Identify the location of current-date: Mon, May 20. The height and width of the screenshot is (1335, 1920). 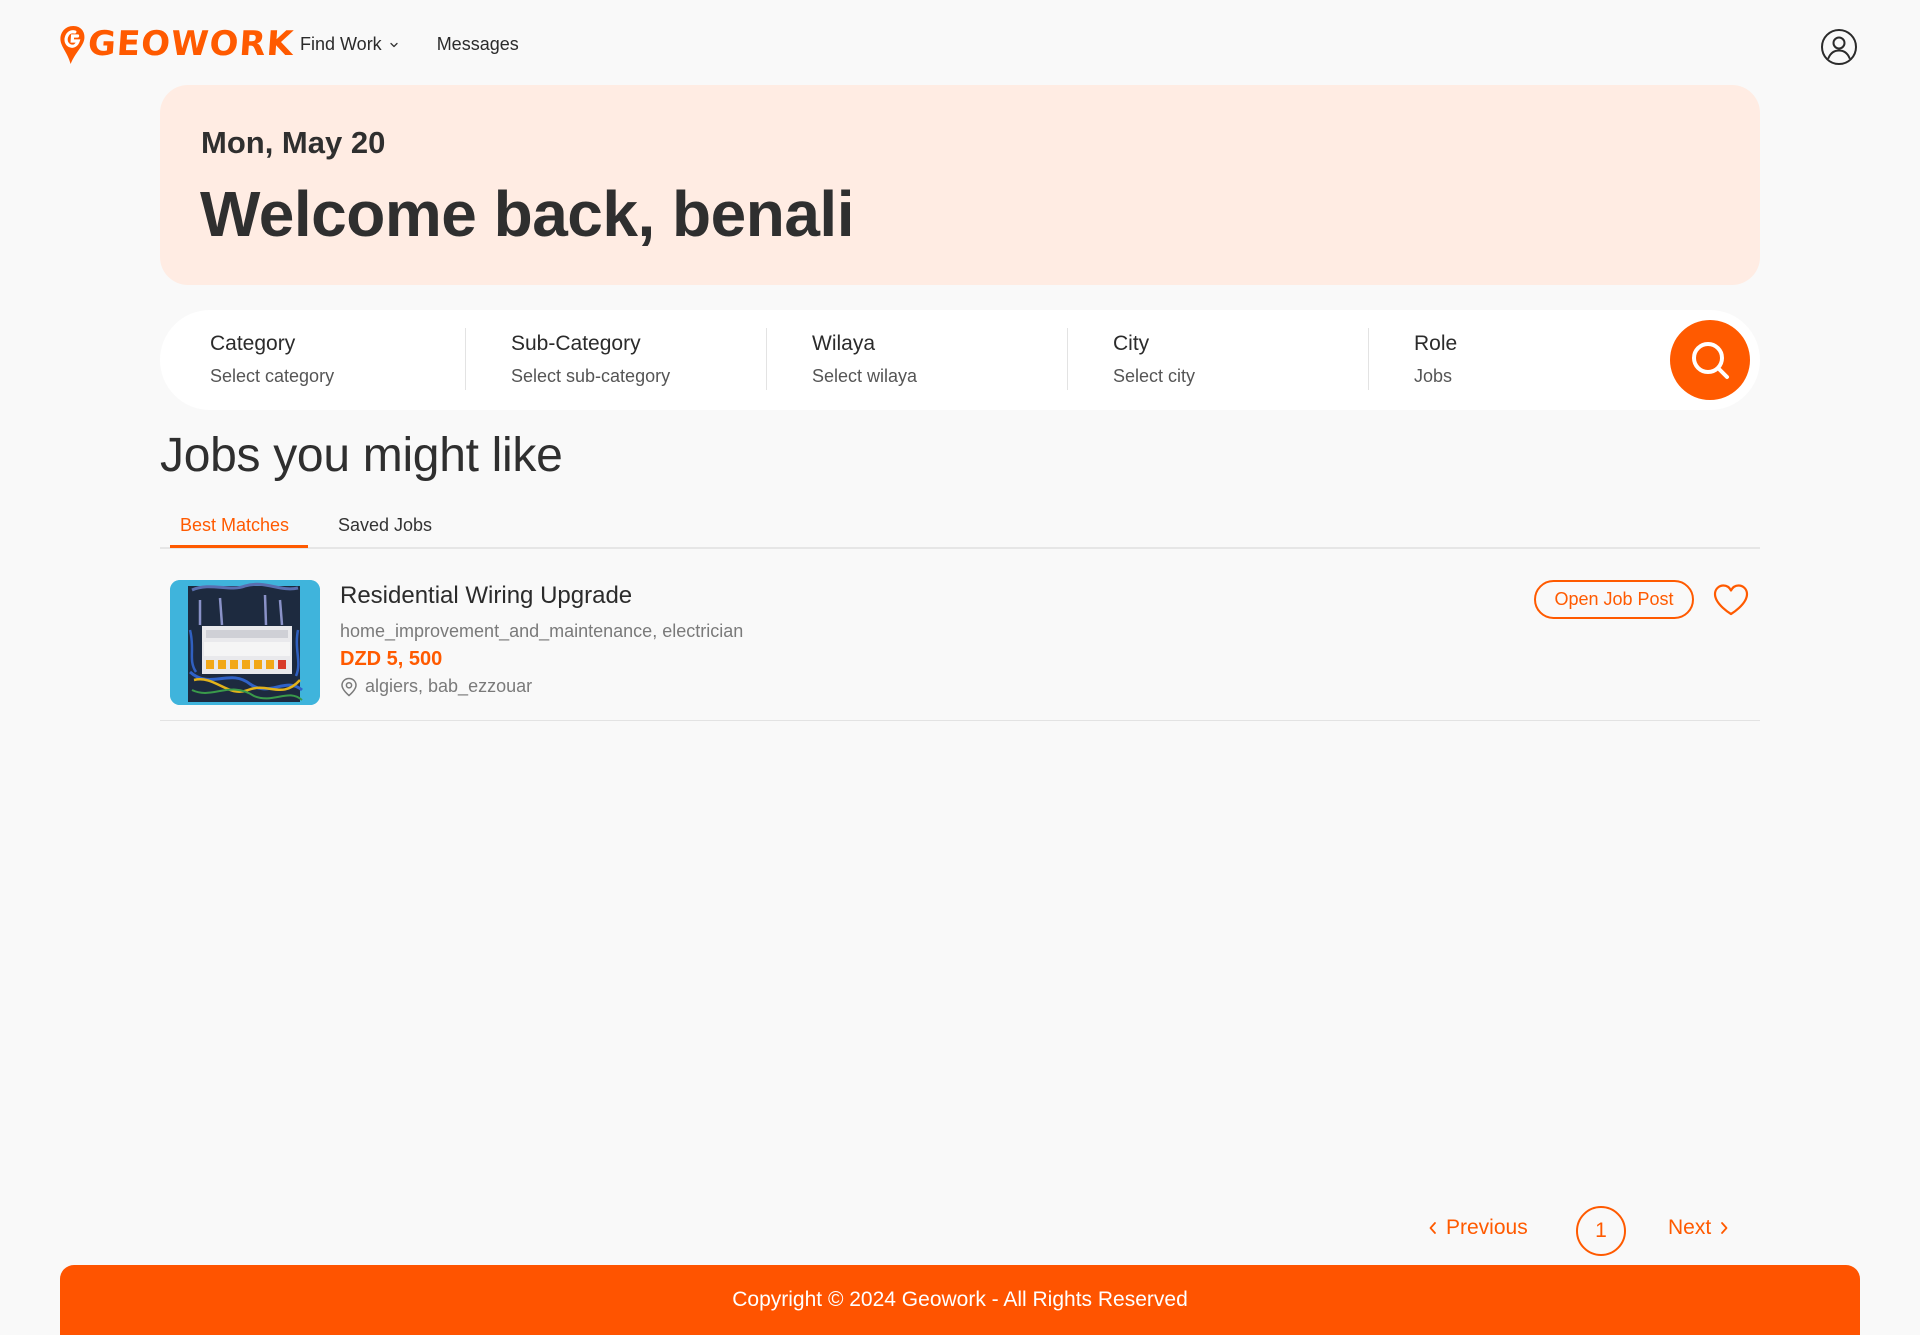
(293, 142).